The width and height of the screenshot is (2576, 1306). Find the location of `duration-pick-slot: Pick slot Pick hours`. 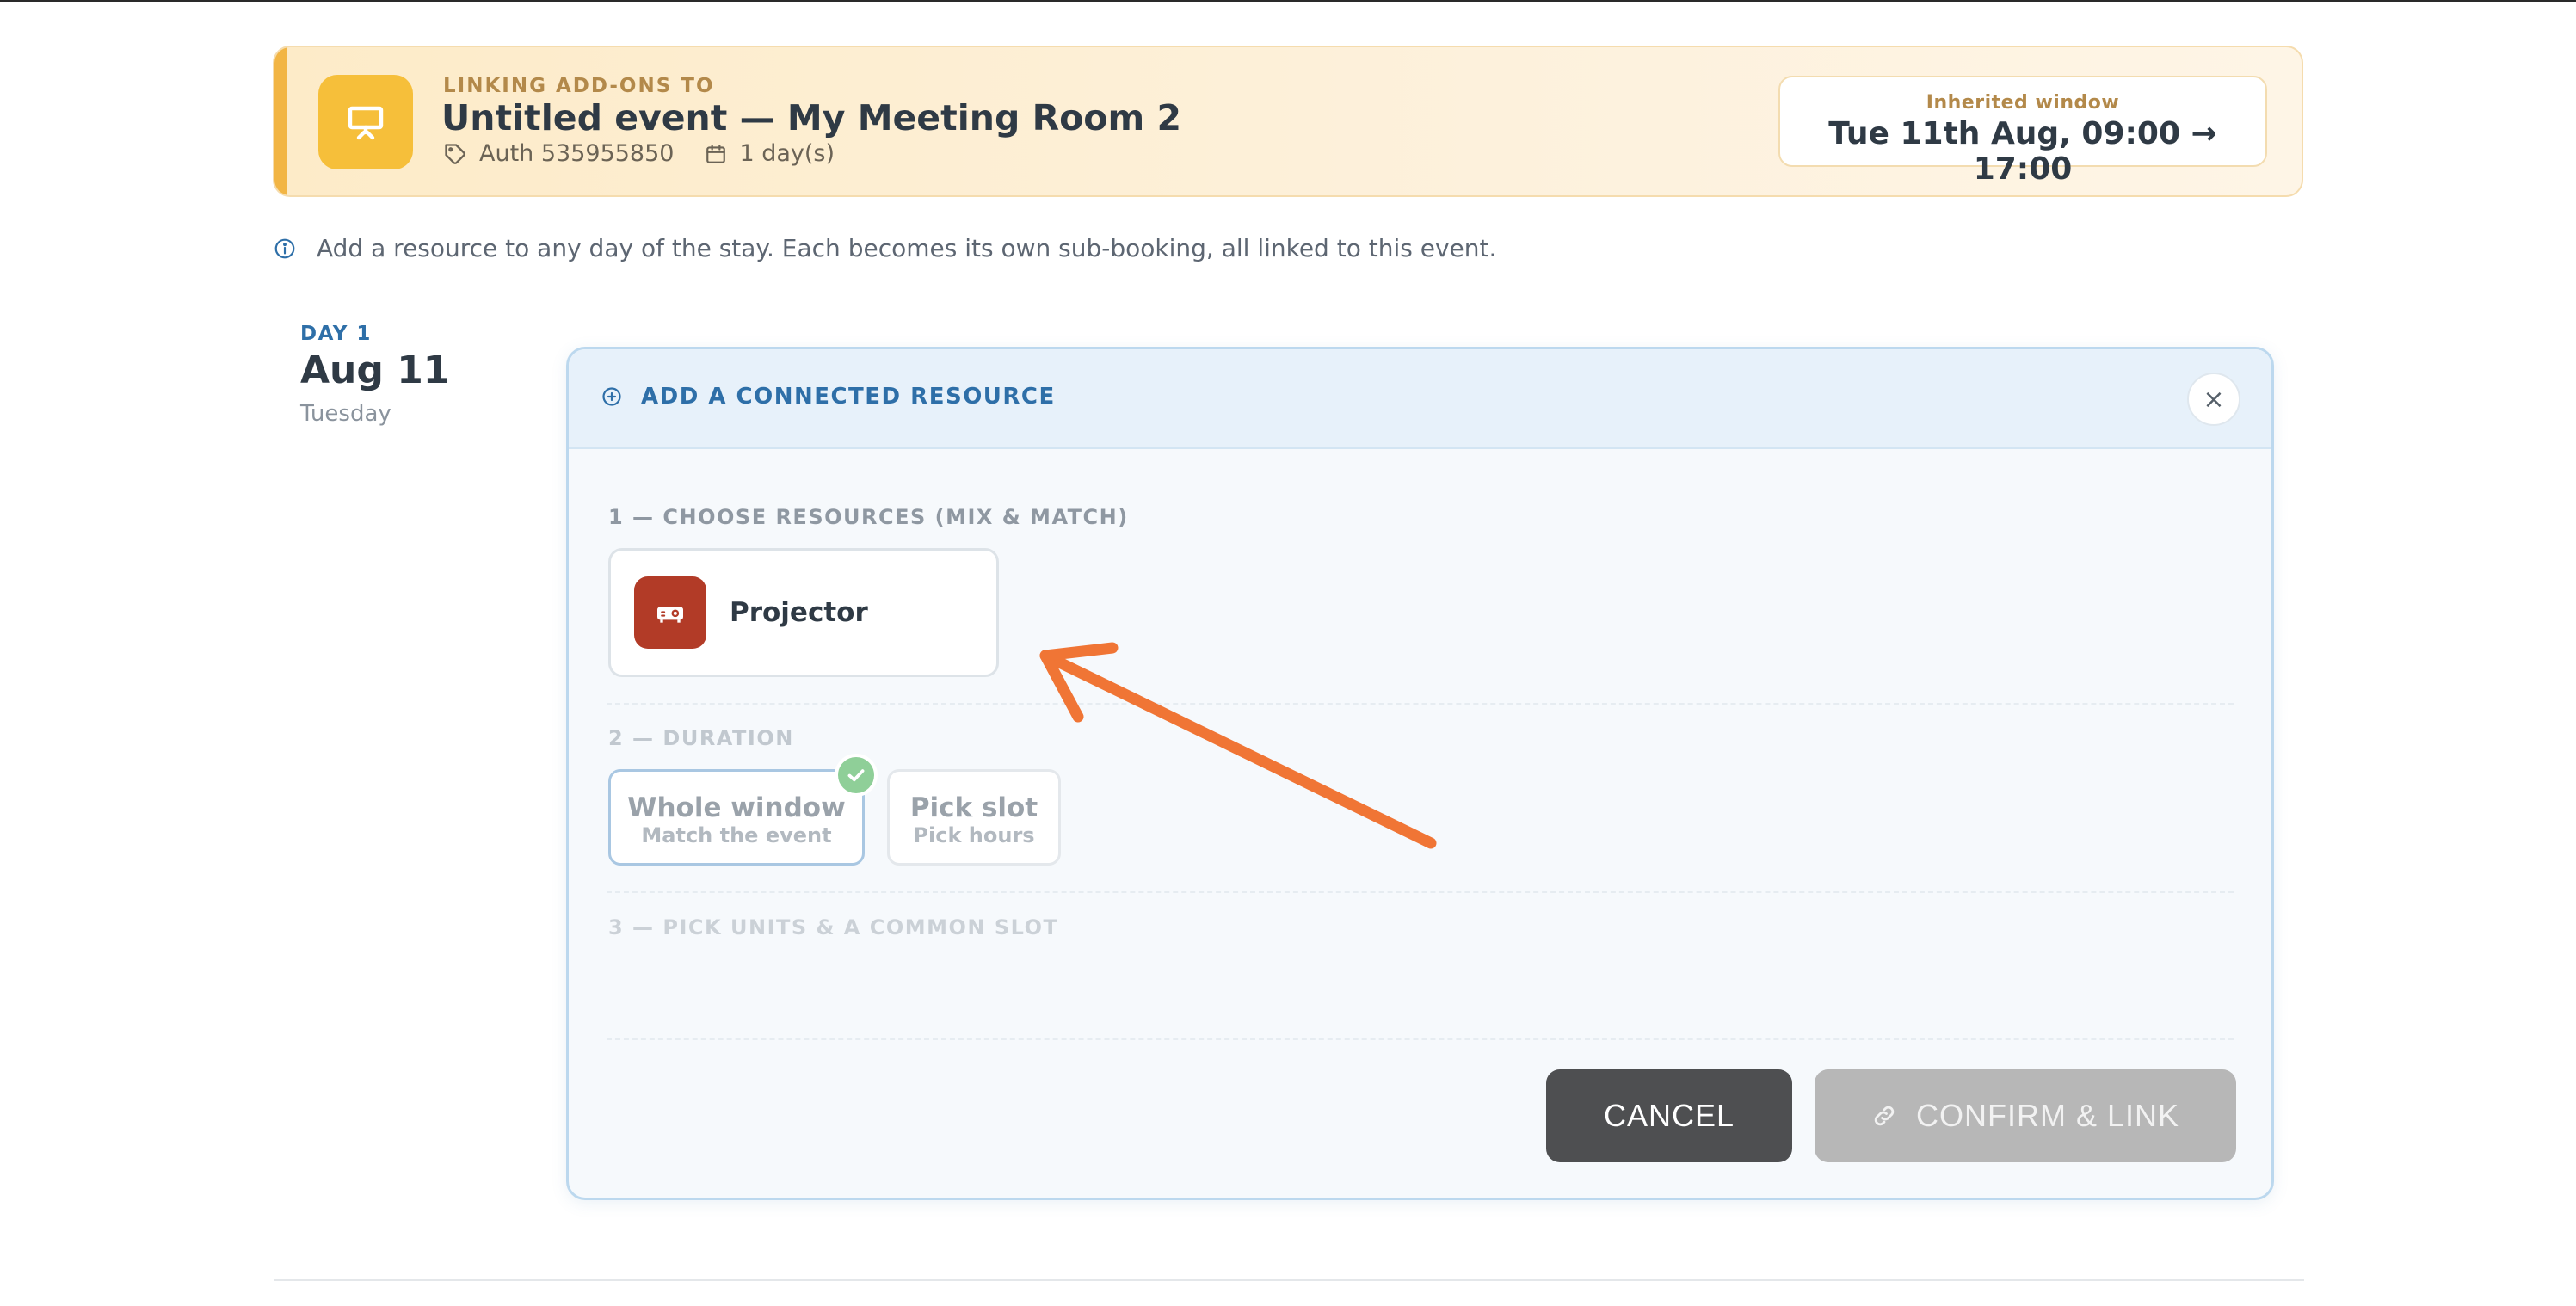

duration-pick-slot: Pick slot Pick hours is located at coordinates (974, 817).